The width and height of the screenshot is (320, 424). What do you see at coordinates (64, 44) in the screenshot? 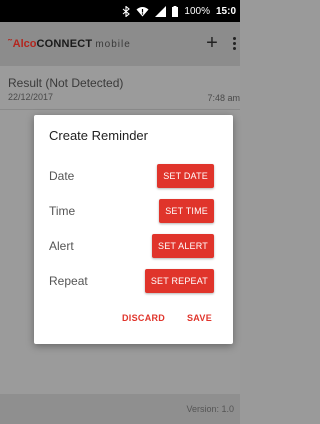
I see `brand-connect: CONNECT` at bounding box center [64, 44].